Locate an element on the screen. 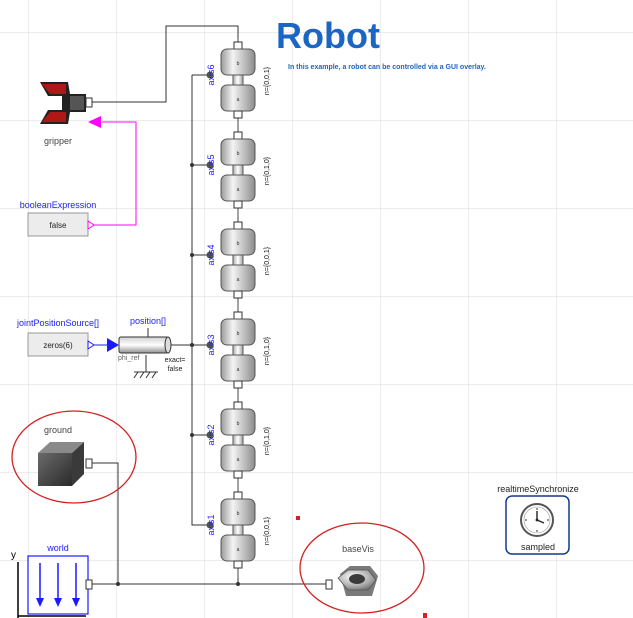 The height and width of the screenshot is (618, 633). clock-icon is located at coordinates (537, 520).